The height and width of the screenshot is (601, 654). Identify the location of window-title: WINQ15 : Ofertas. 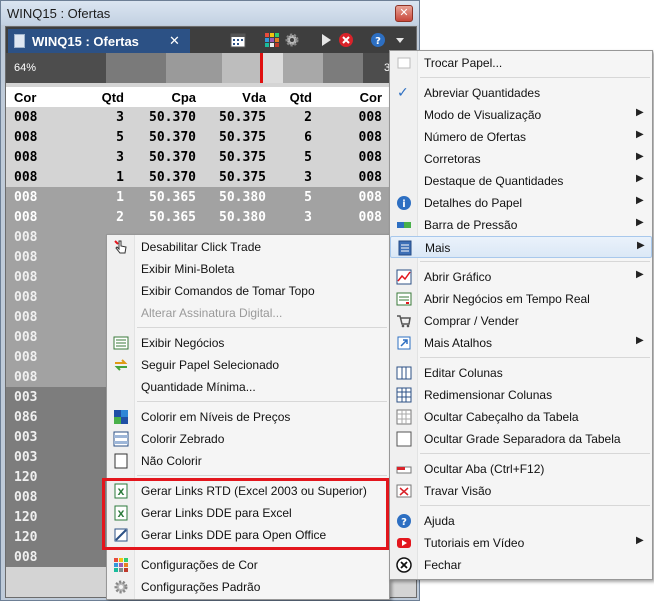
(59, 13).